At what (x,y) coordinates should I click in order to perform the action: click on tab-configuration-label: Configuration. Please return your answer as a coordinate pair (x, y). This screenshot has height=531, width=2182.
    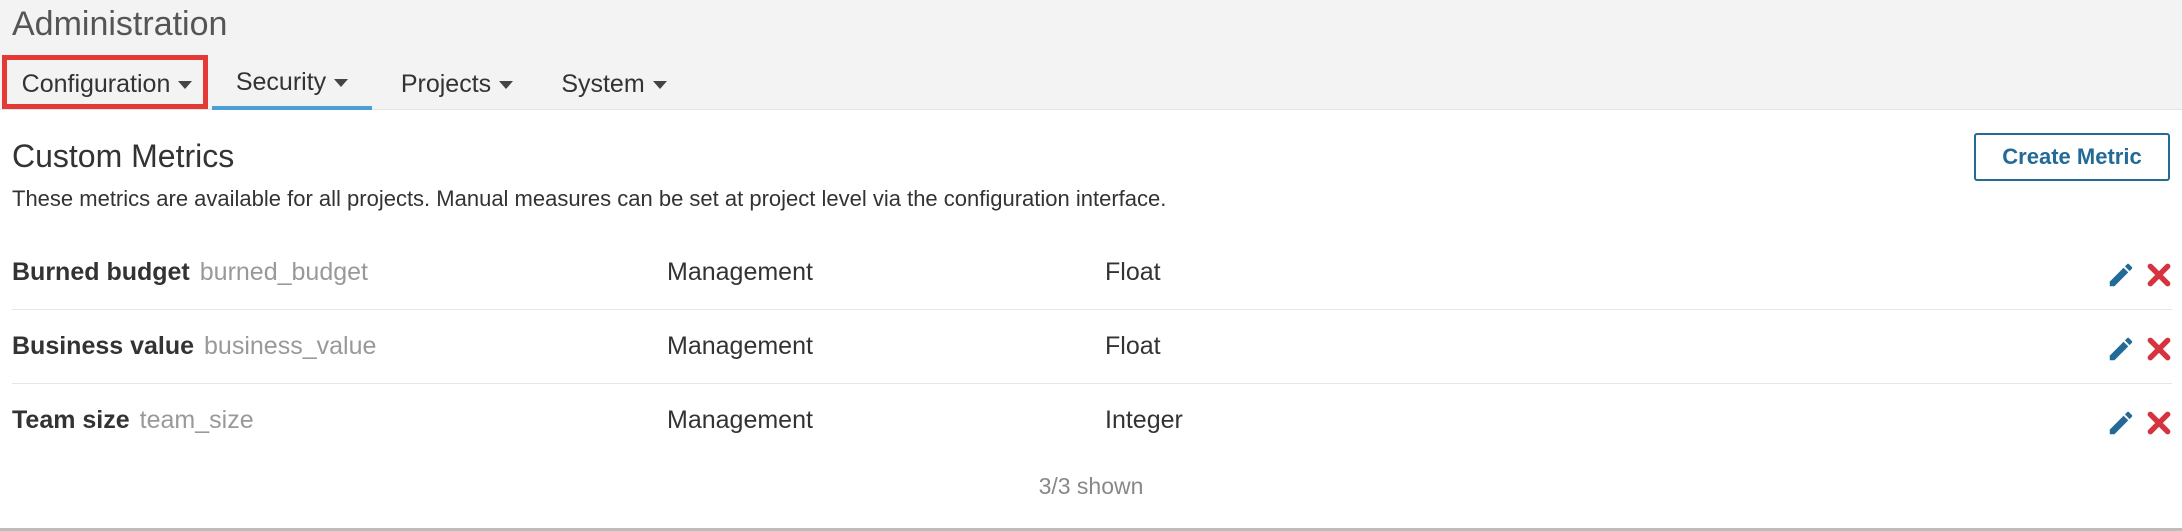
    Looking at the image, I should click on (96, 83).